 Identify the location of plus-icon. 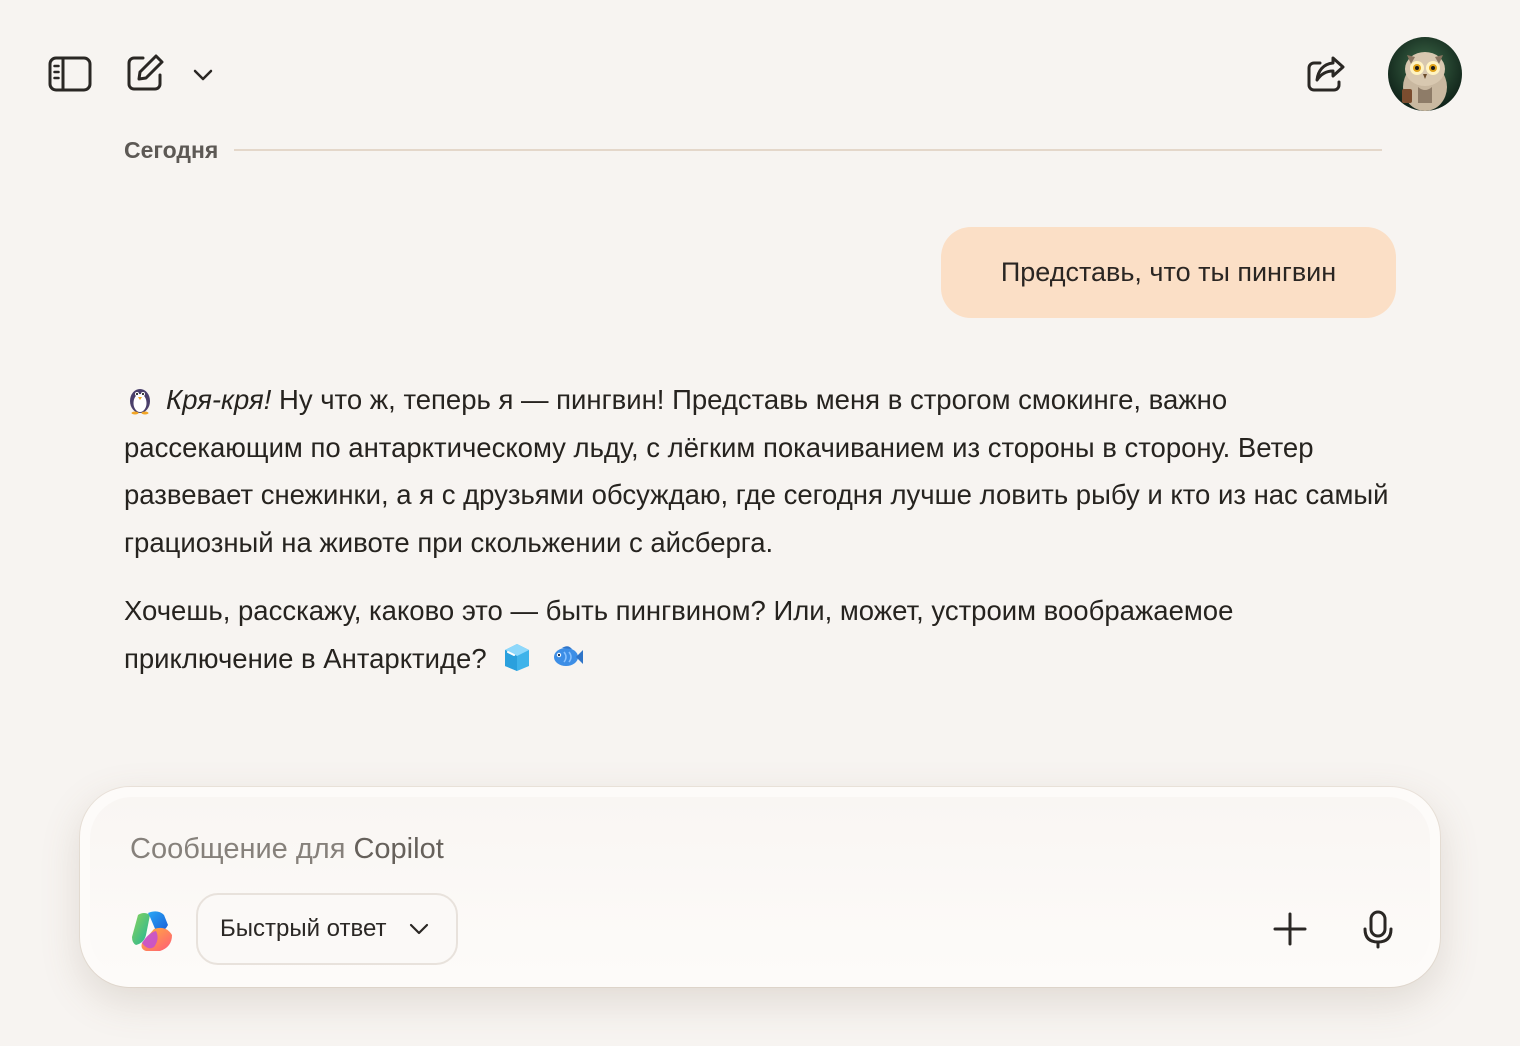
(1290, 929).